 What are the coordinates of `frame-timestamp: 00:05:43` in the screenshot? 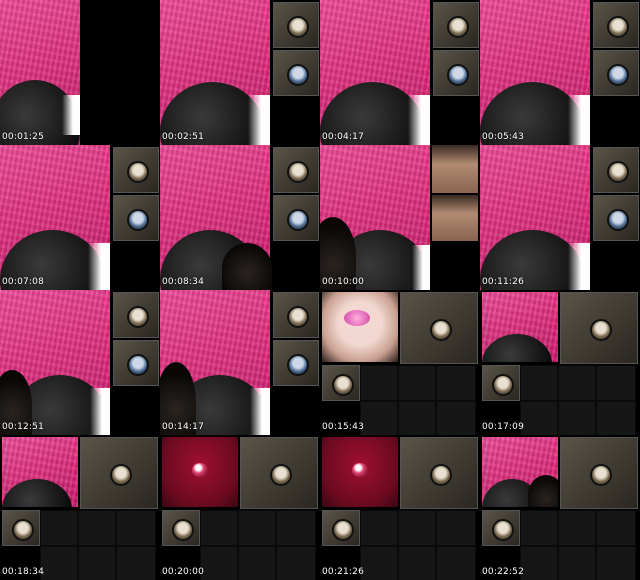 It's located at (503, 137).